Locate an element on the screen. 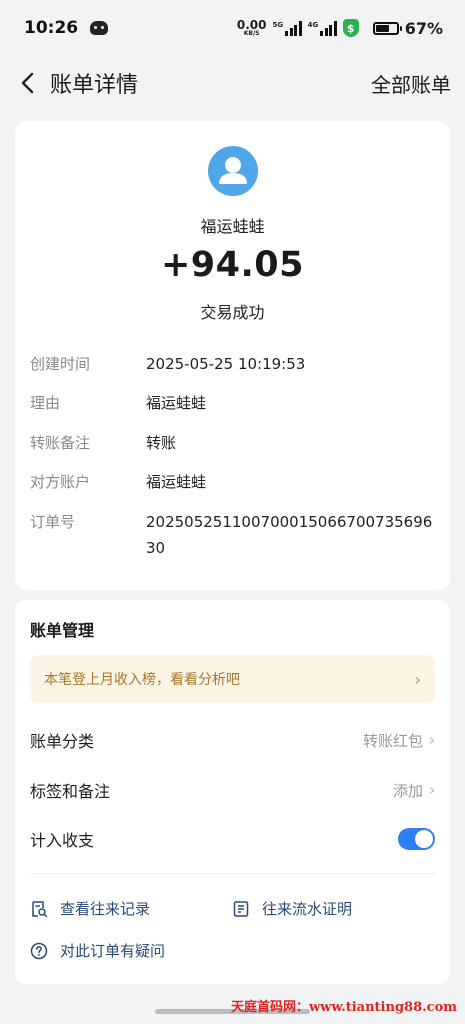 The height and width of the screenshot is (1024, 465). status-icons: 0.00 KB/S 5G 4G $ 67% is located at coordinates (340, 28).